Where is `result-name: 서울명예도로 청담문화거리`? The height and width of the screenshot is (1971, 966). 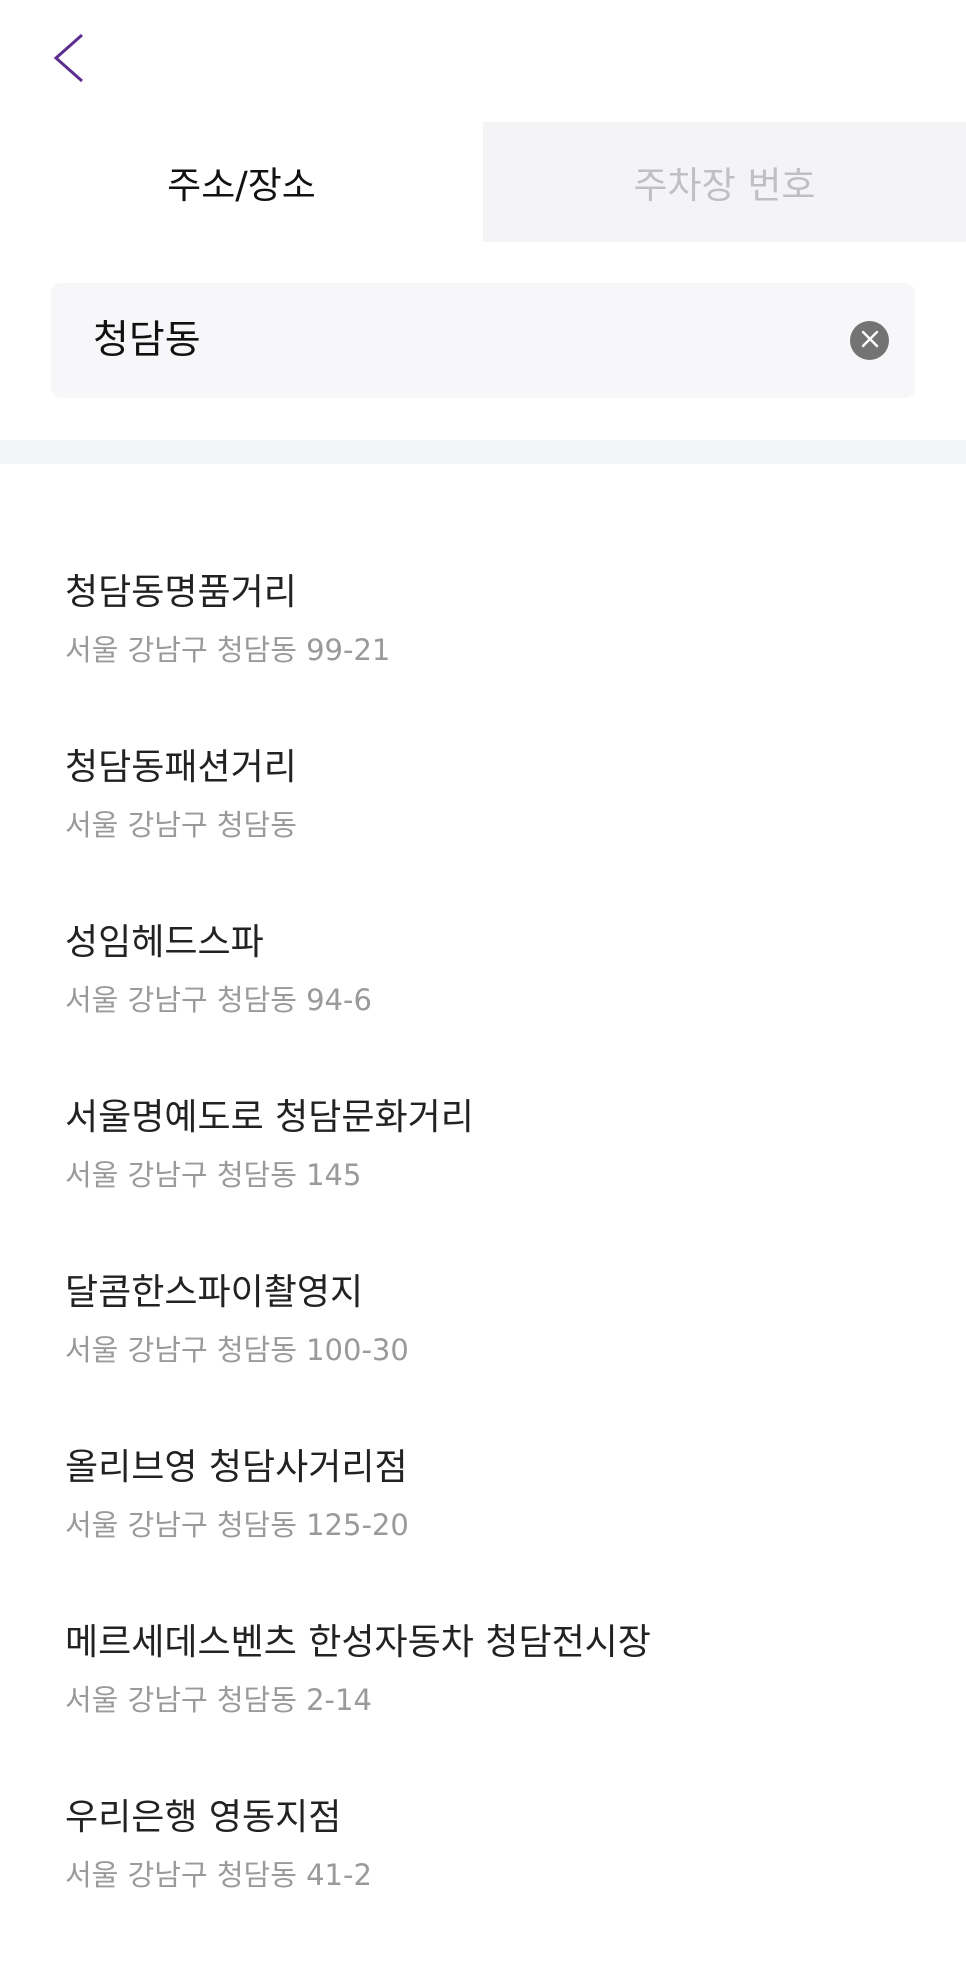
result-name: 서울명예도로 청담문화거리 is located at coordinates (269, 1117).